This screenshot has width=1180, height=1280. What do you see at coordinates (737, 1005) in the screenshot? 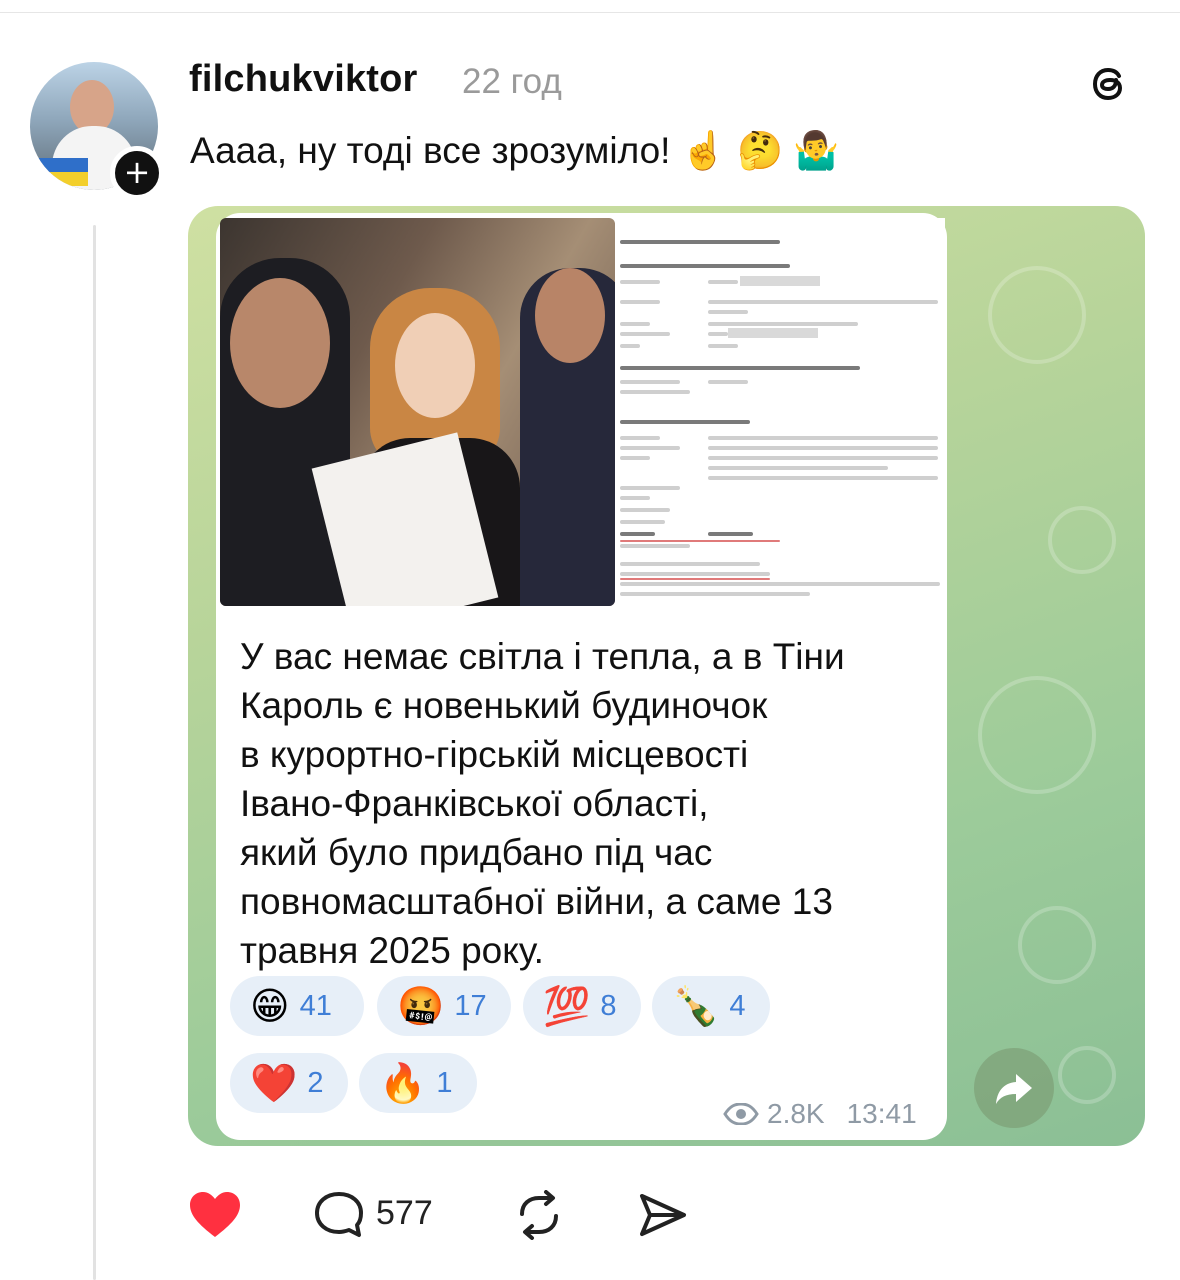
I see `reaction-count: 4` at bounding box center [737, 1005].